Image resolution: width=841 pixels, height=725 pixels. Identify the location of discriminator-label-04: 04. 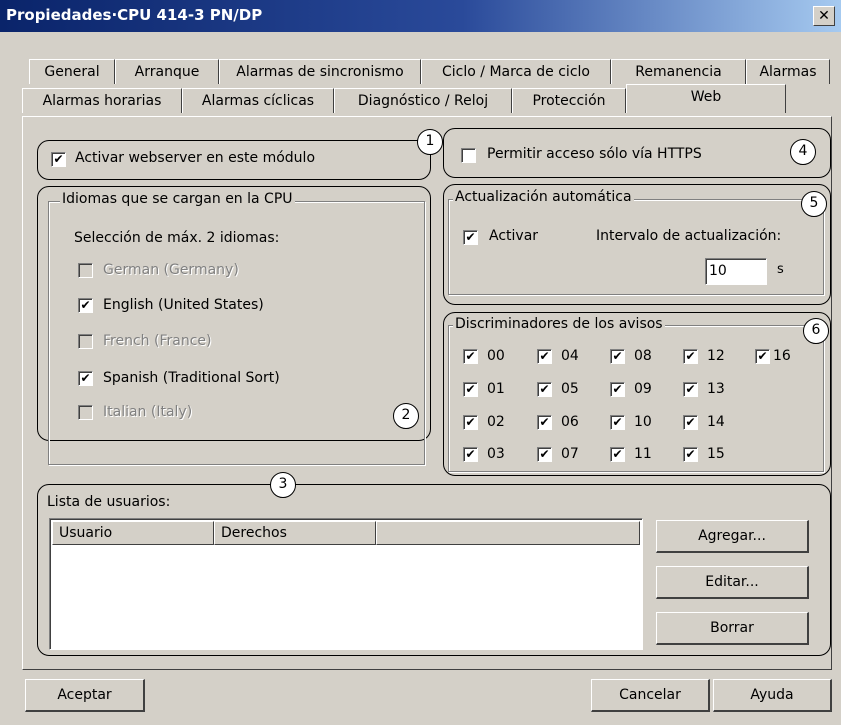
(570, 356).